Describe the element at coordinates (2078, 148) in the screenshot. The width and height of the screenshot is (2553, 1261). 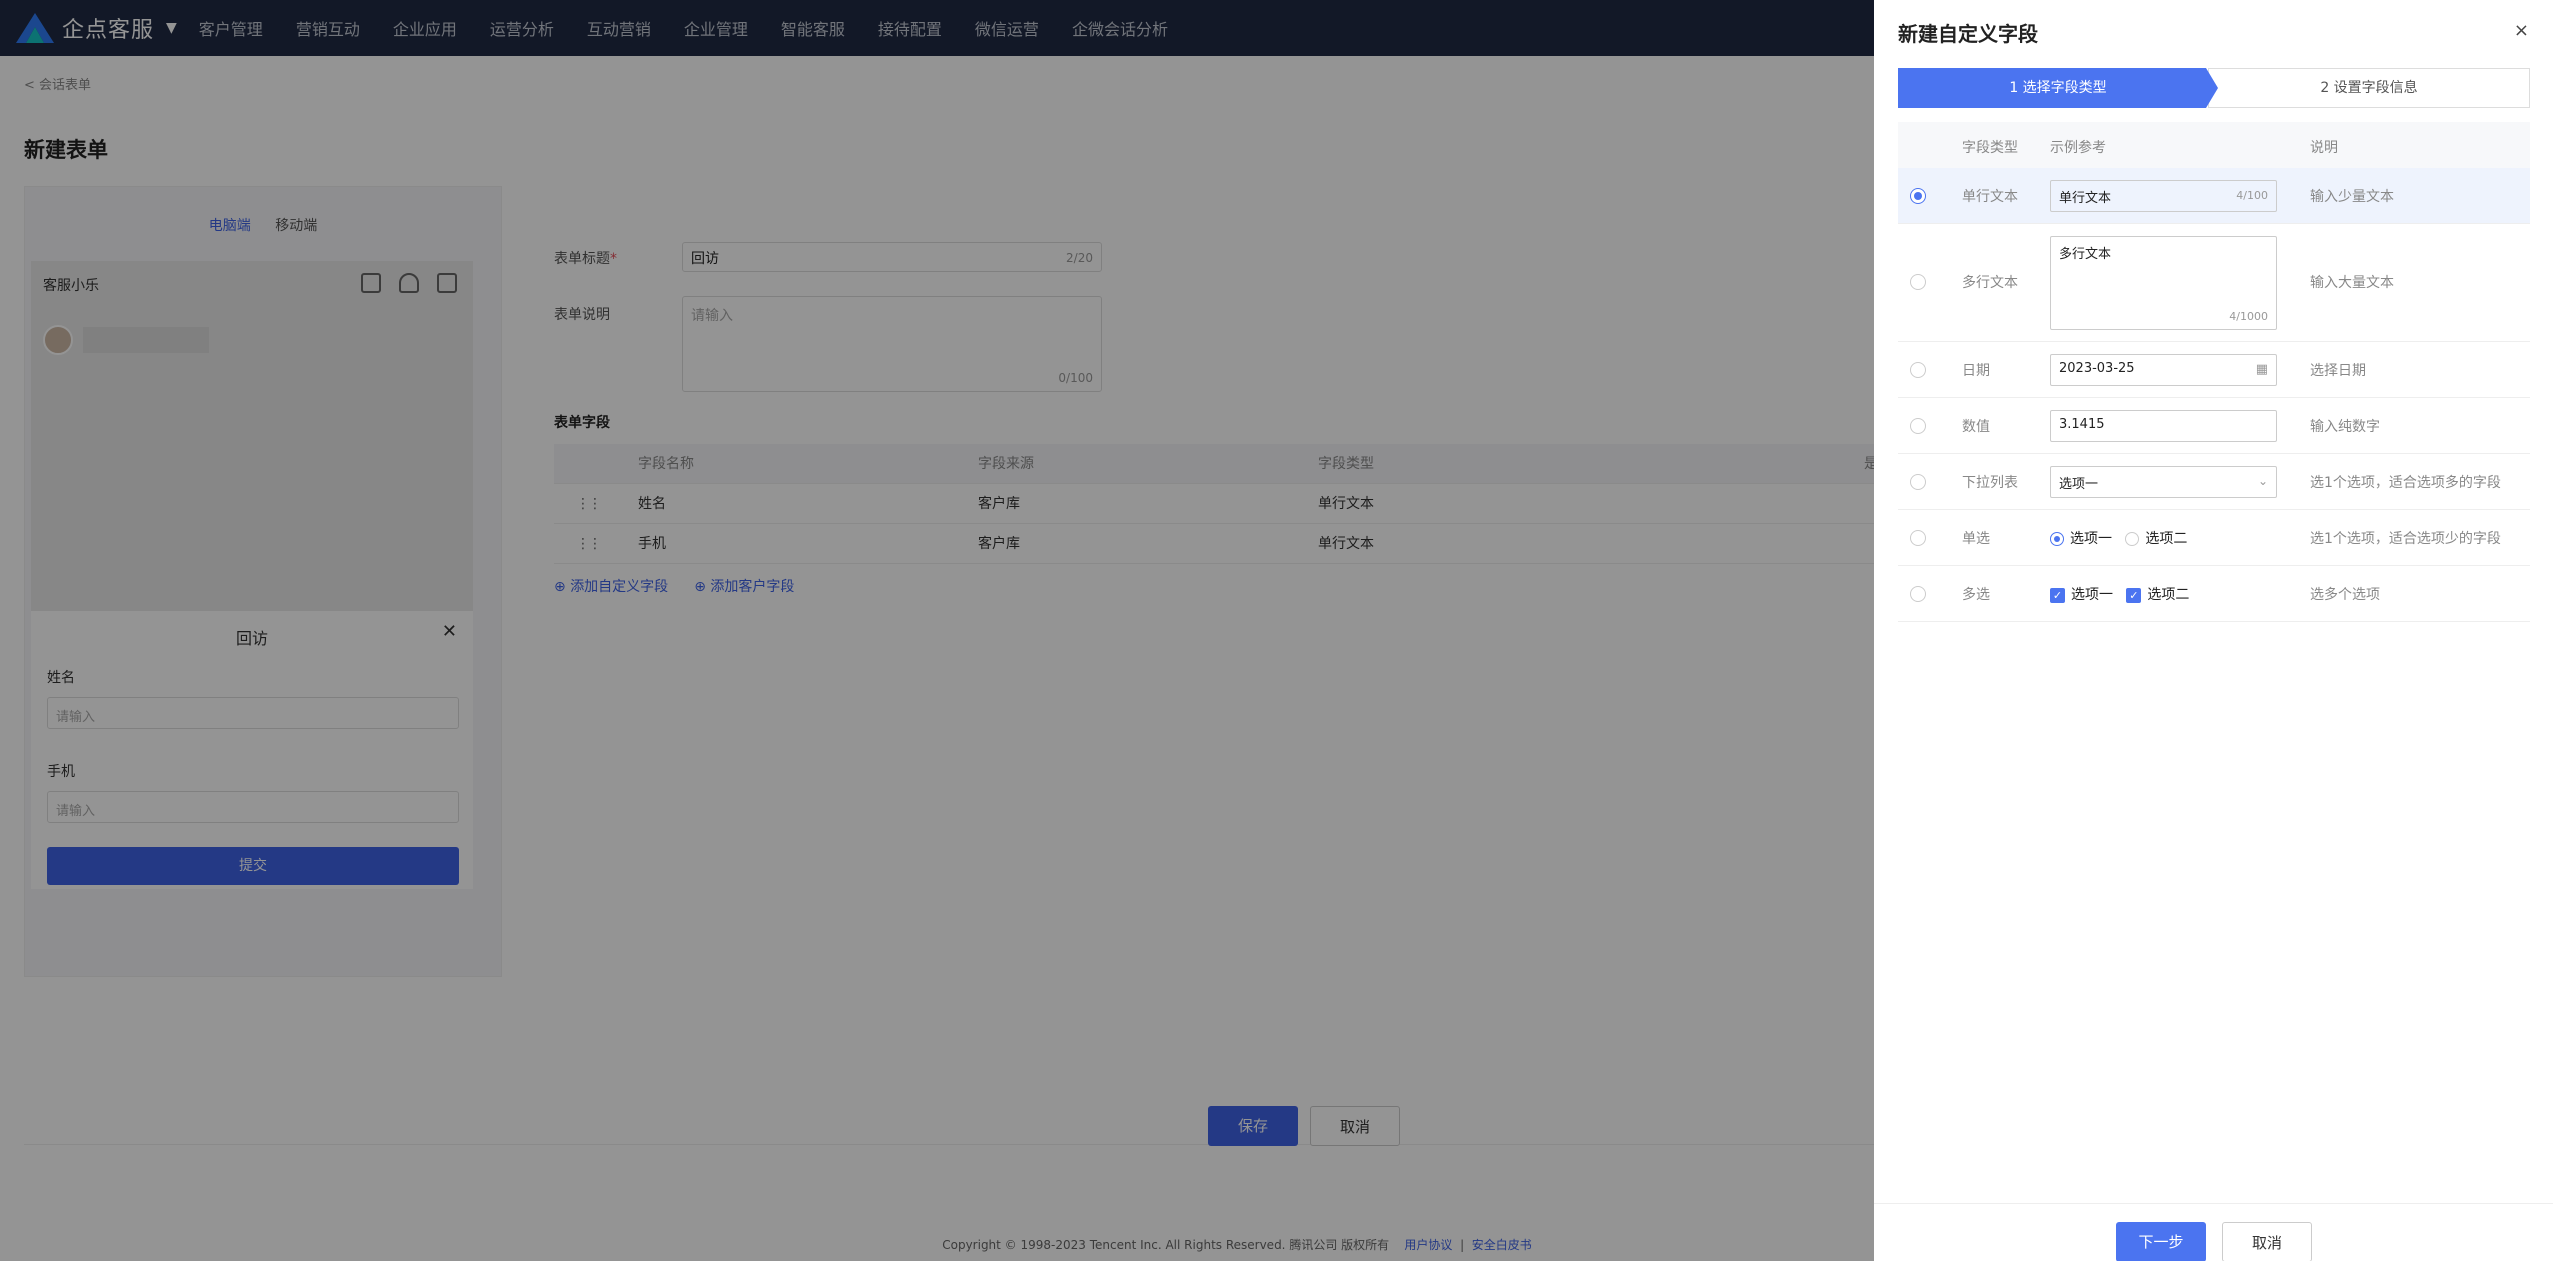
I see `col-header: 示例参考` at that location.